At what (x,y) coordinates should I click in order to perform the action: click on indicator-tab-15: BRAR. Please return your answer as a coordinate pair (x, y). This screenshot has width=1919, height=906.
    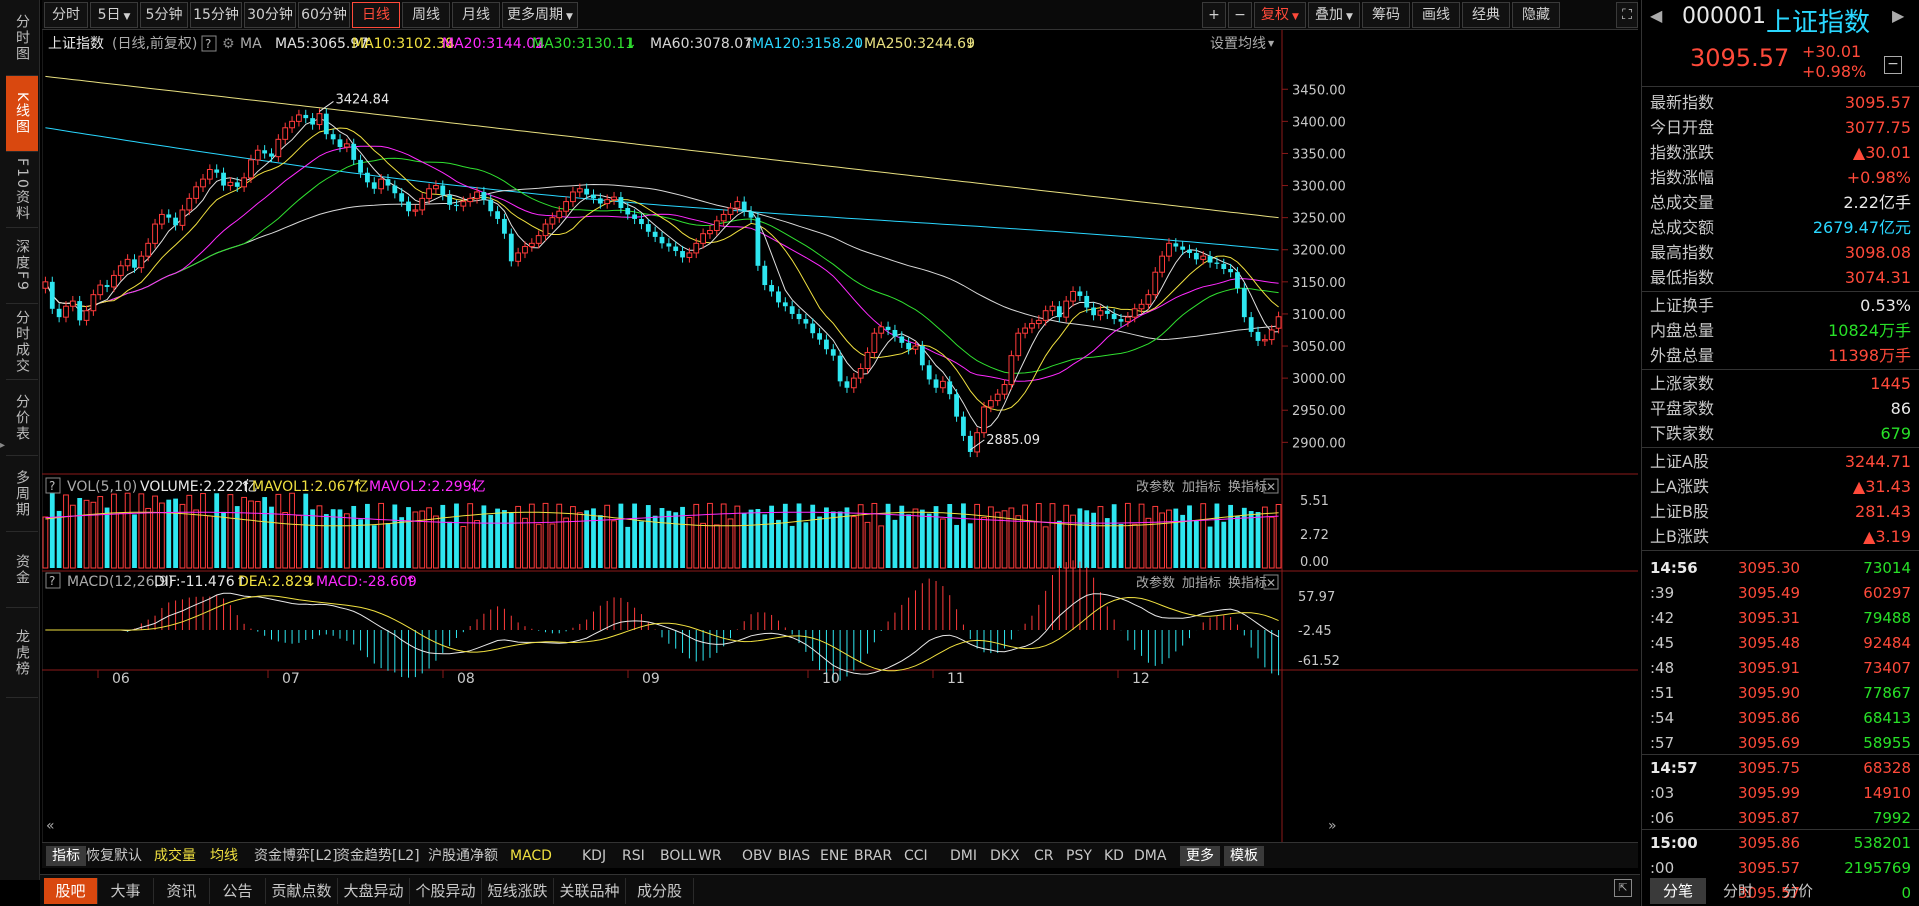
    Looking at the image, I should click on (873, 856).